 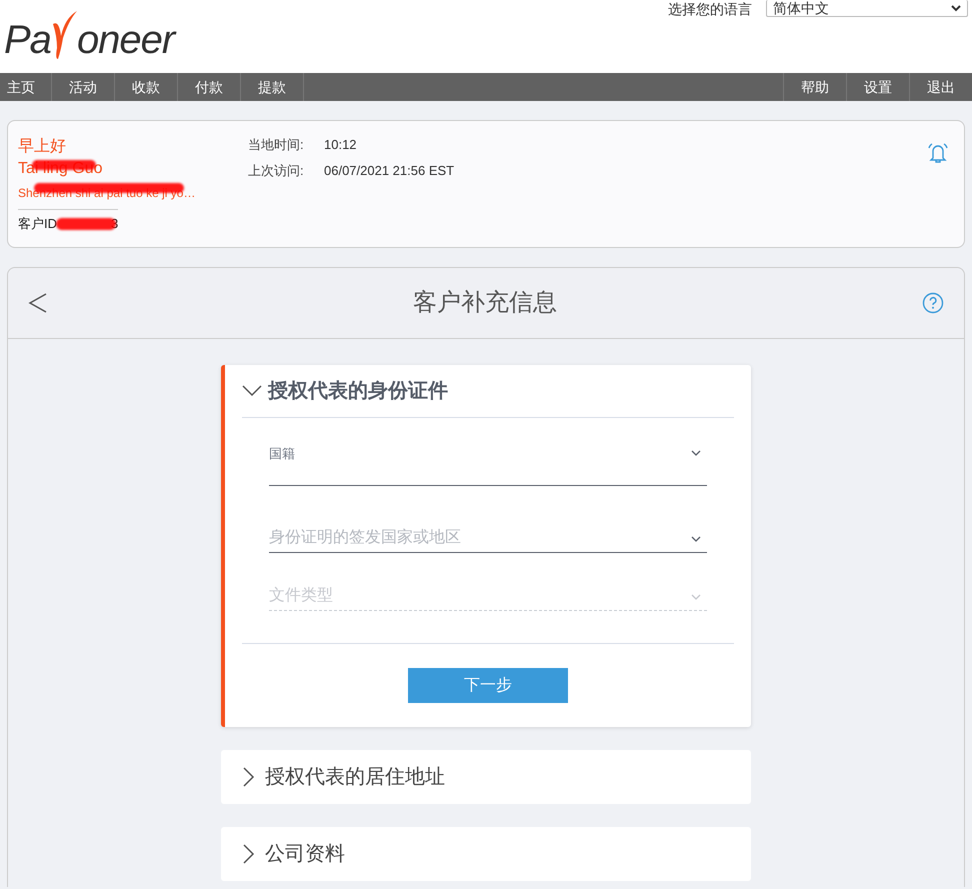 I want to click on nav-link: 帮助, so click(x=814, y=87).